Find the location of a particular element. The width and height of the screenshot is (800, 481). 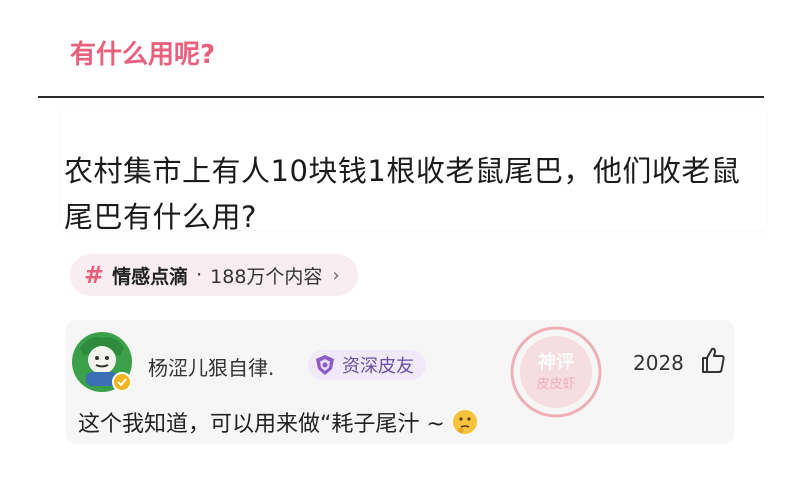

svg-text: 皮皮虾 is located at coordinates (555, 384).